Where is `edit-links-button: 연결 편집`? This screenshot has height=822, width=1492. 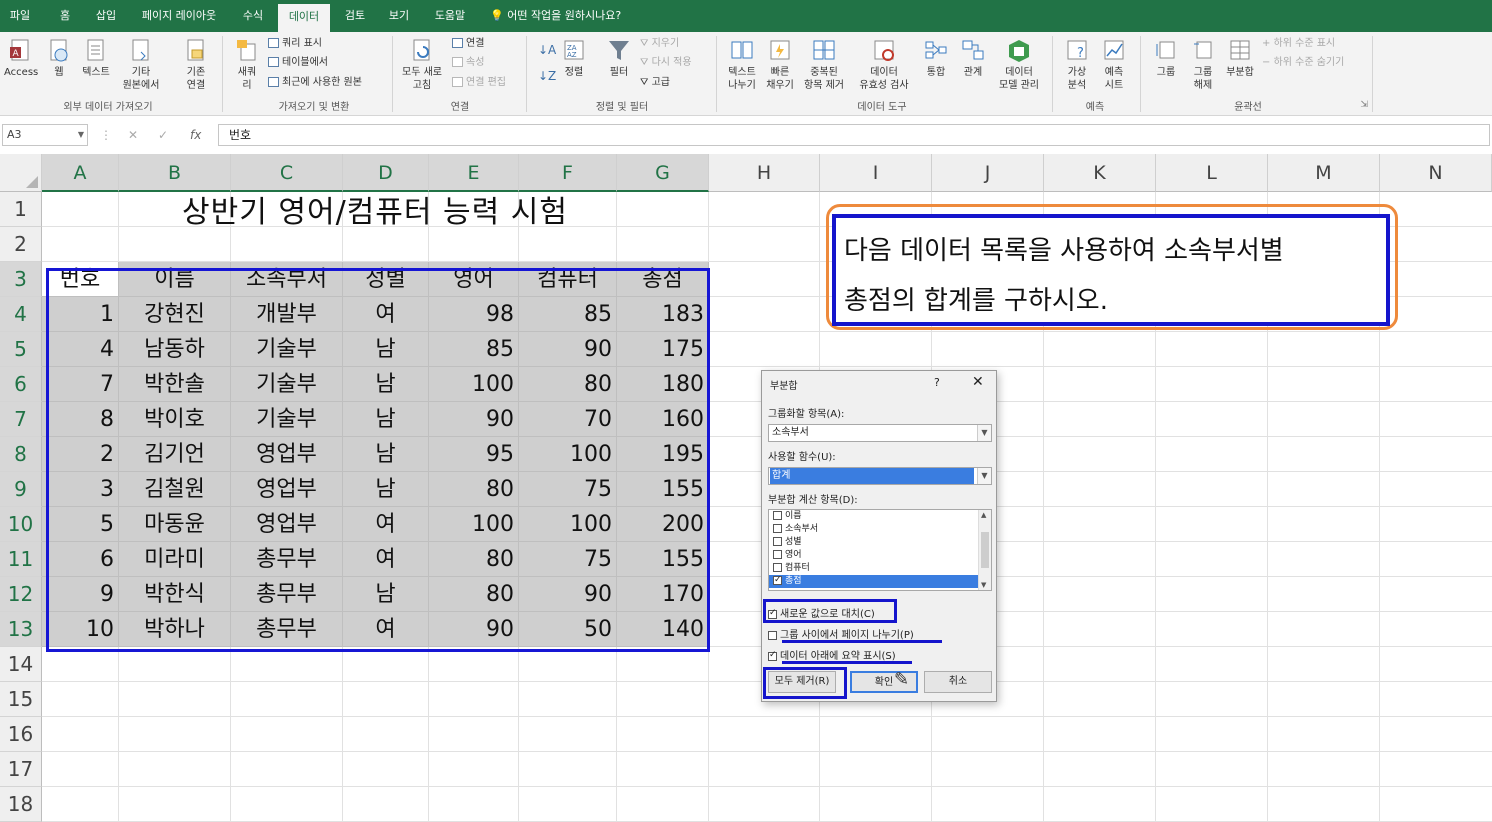 edit-links-button: 연결 편집 is located at coordinates (479, 83).